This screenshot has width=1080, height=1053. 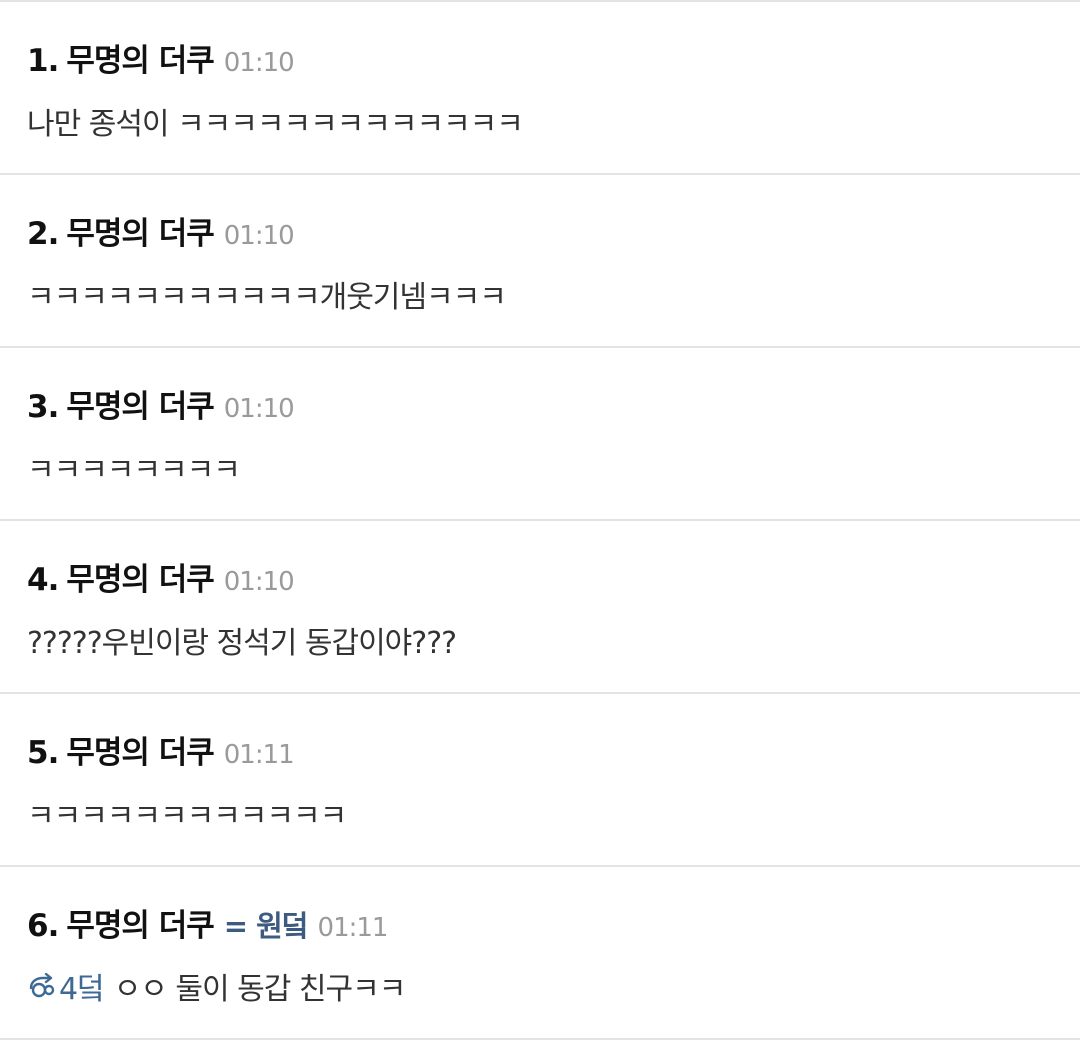 I want to click on comment-number: 4., so click(x=43, y=580).